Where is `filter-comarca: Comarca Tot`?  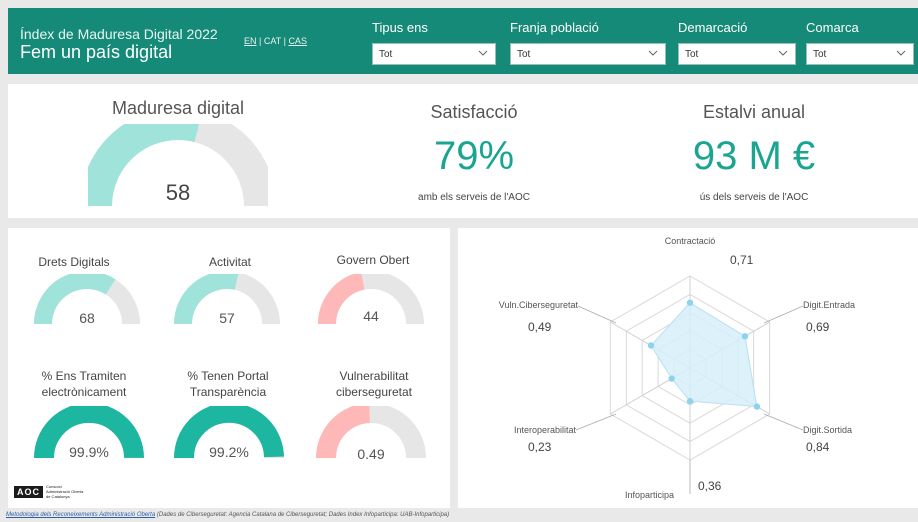
filter-comarca: Comarca Tot is located at coordinates (860, 42).